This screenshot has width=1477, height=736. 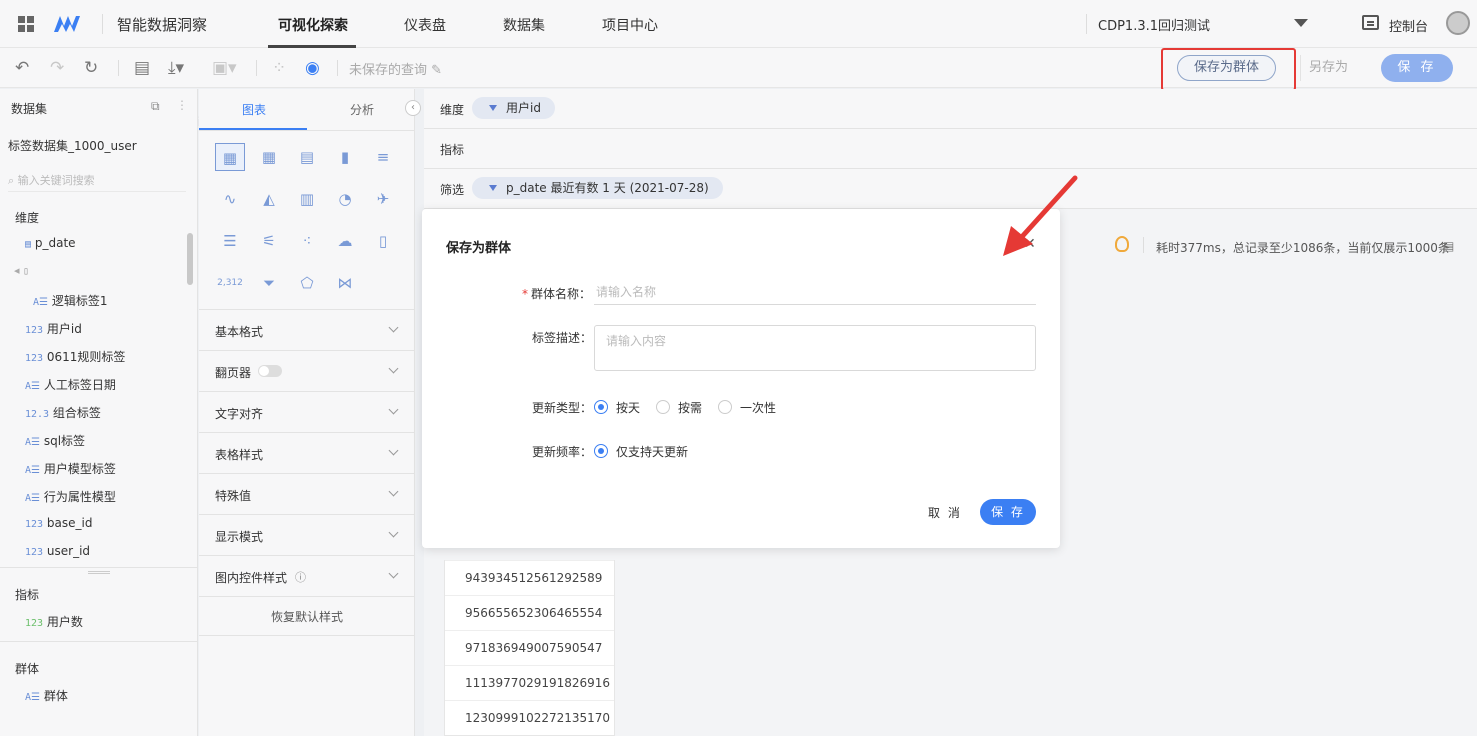 What do you see at coordinates (1008, 512) in the screenshot?
I see `dialog-save-button: 保 存` at bounding box center [1008, 512].